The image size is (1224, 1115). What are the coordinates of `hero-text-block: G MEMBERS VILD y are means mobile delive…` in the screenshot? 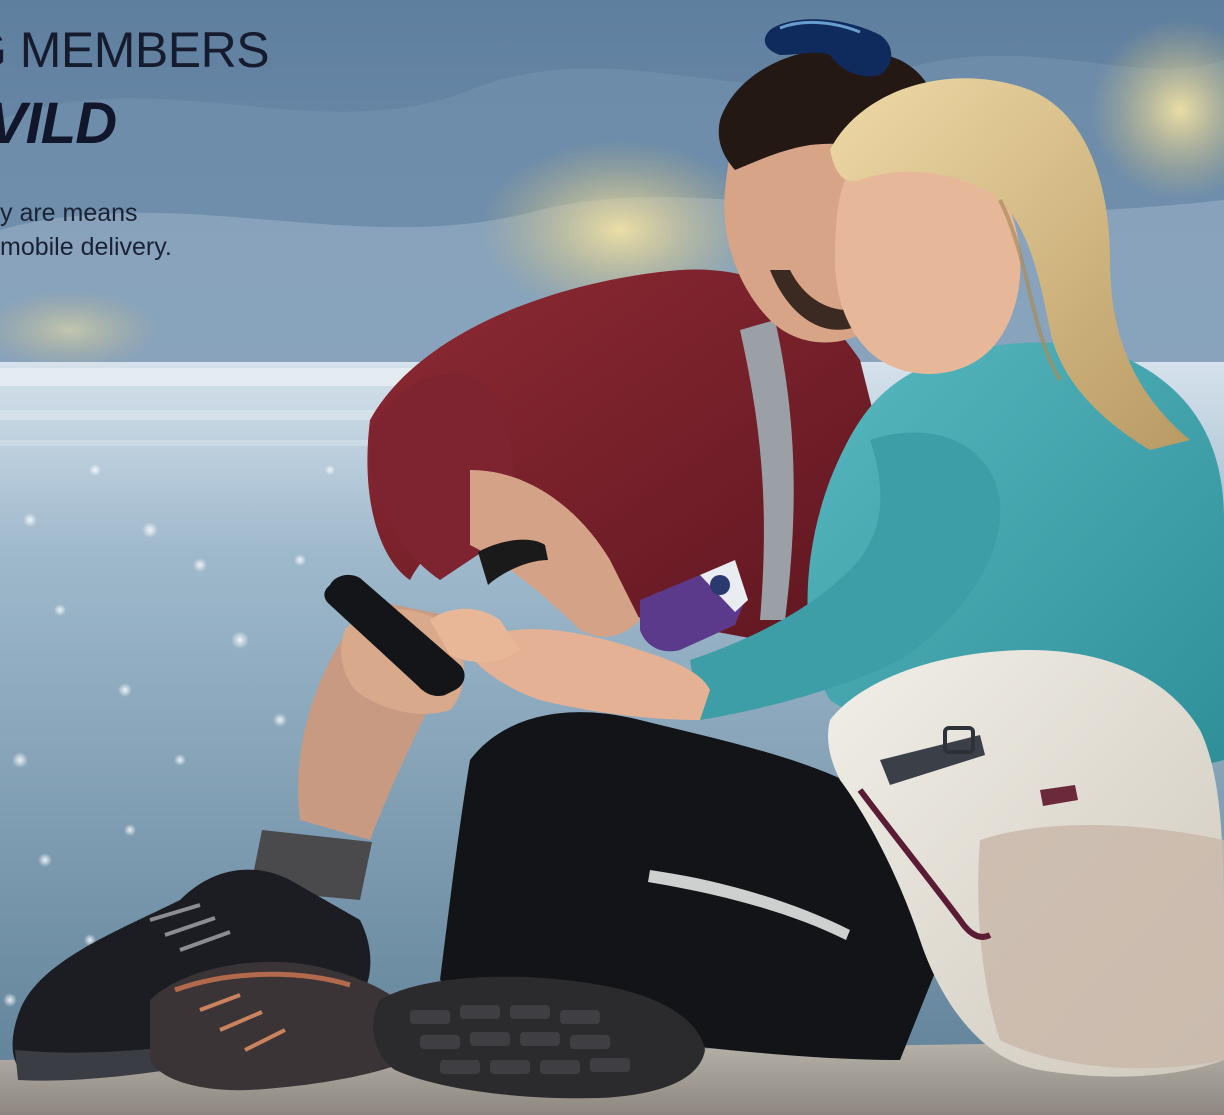 It's located at (280, 150).